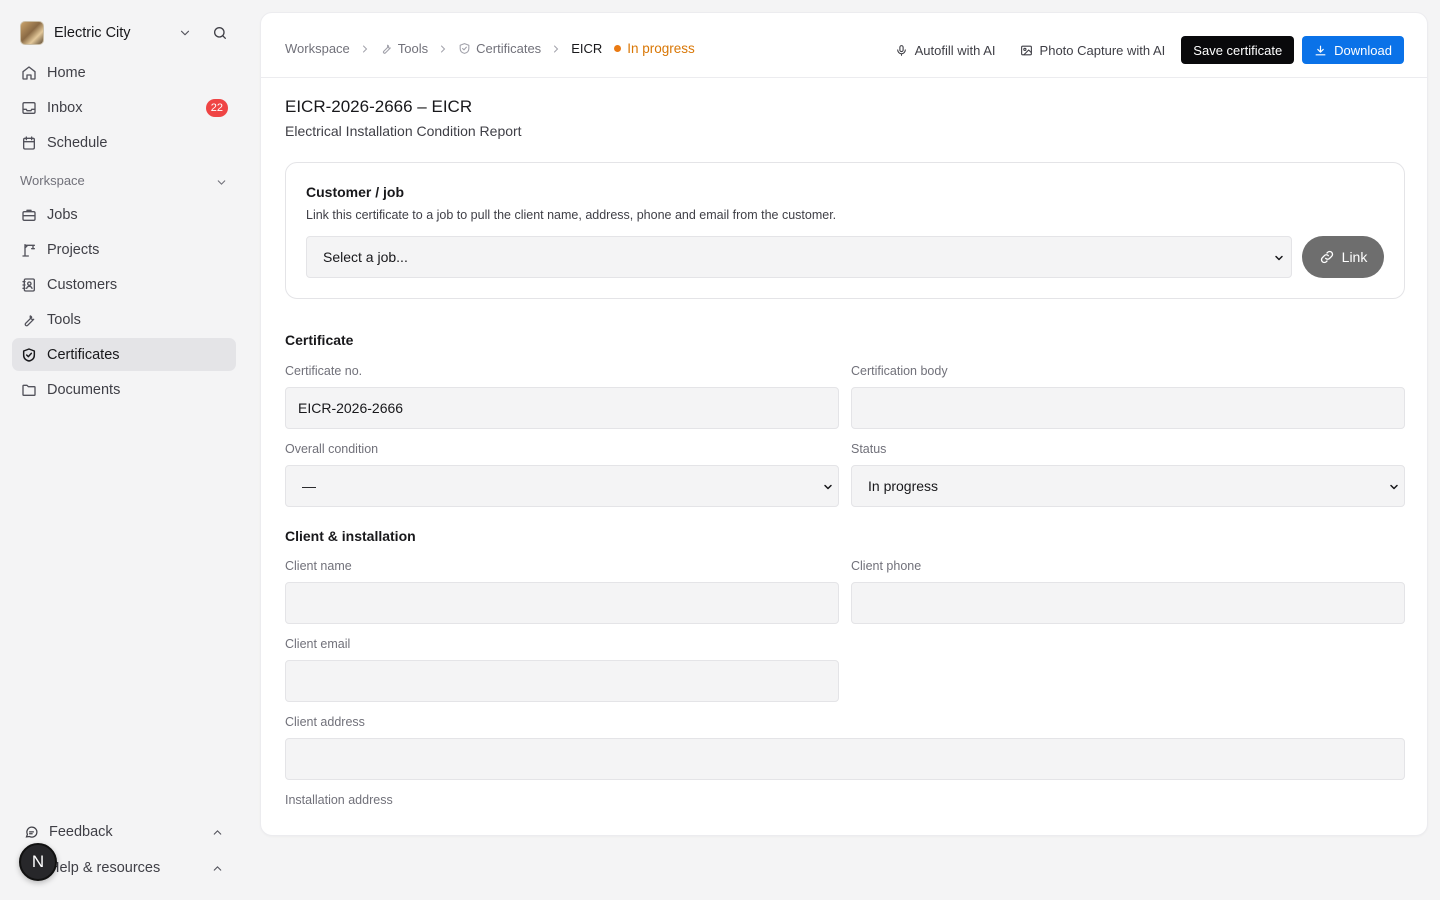  Describe the element at coordinates (1128, 486) in the screenshot. I see `status-select: In progress` at that location.